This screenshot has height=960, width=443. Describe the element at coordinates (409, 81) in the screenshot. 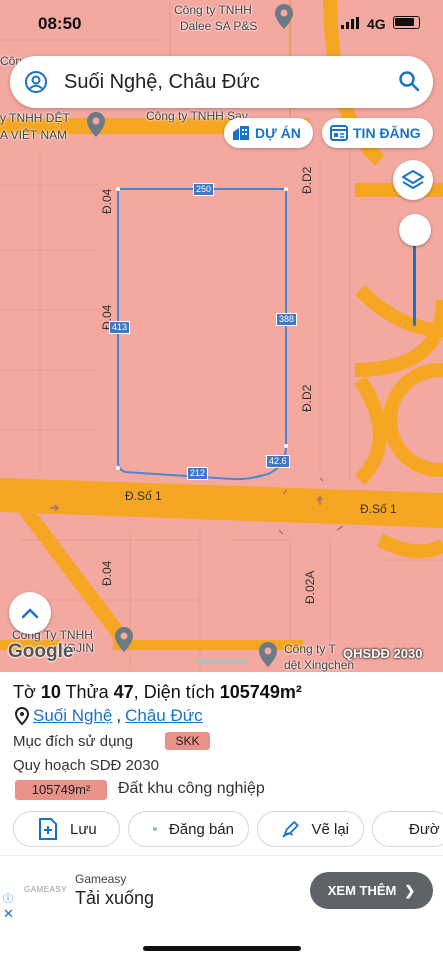

I see `search-icon` at that location.